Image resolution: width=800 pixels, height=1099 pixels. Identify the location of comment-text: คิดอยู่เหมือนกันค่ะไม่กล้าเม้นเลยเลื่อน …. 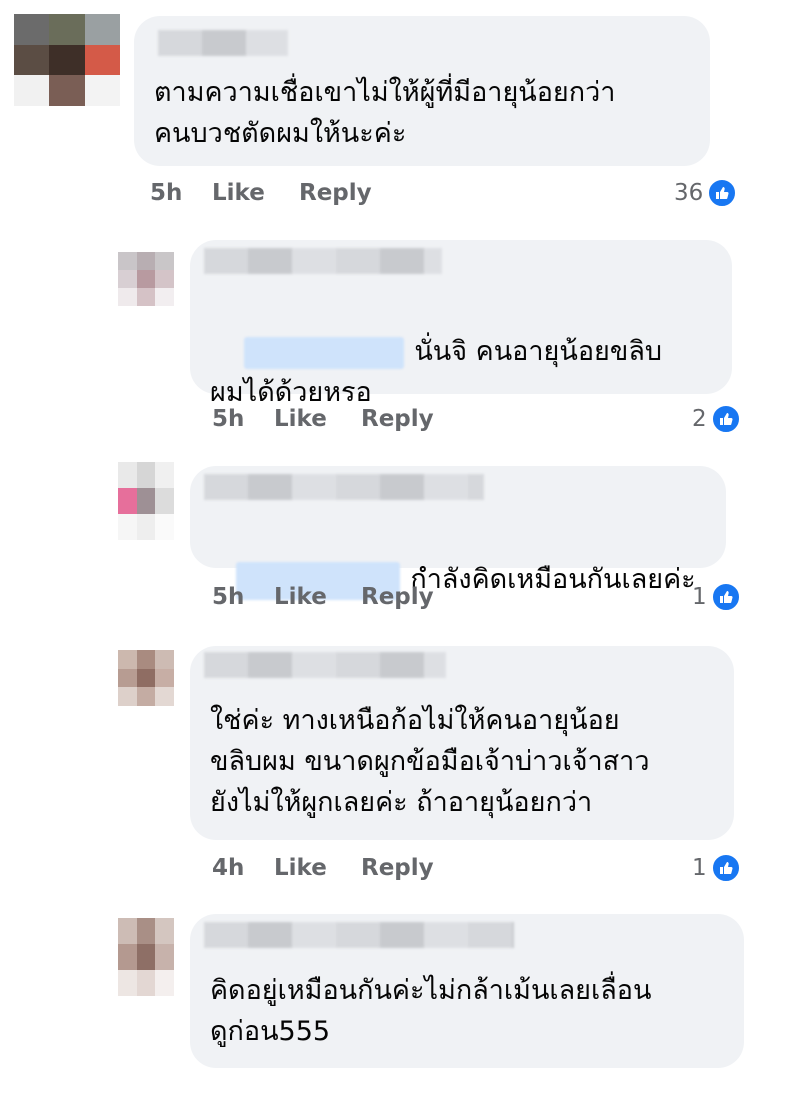
(431, 1011).